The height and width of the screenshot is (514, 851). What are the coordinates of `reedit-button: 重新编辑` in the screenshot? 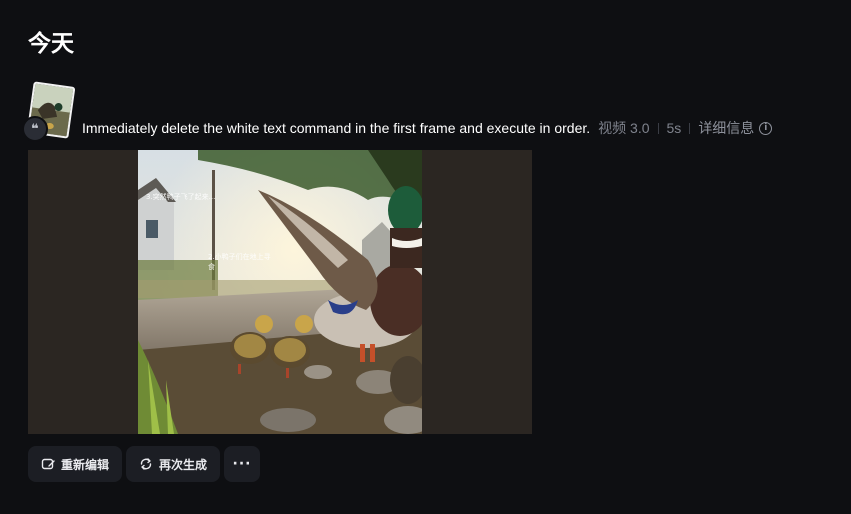 It's located at (75, 464).